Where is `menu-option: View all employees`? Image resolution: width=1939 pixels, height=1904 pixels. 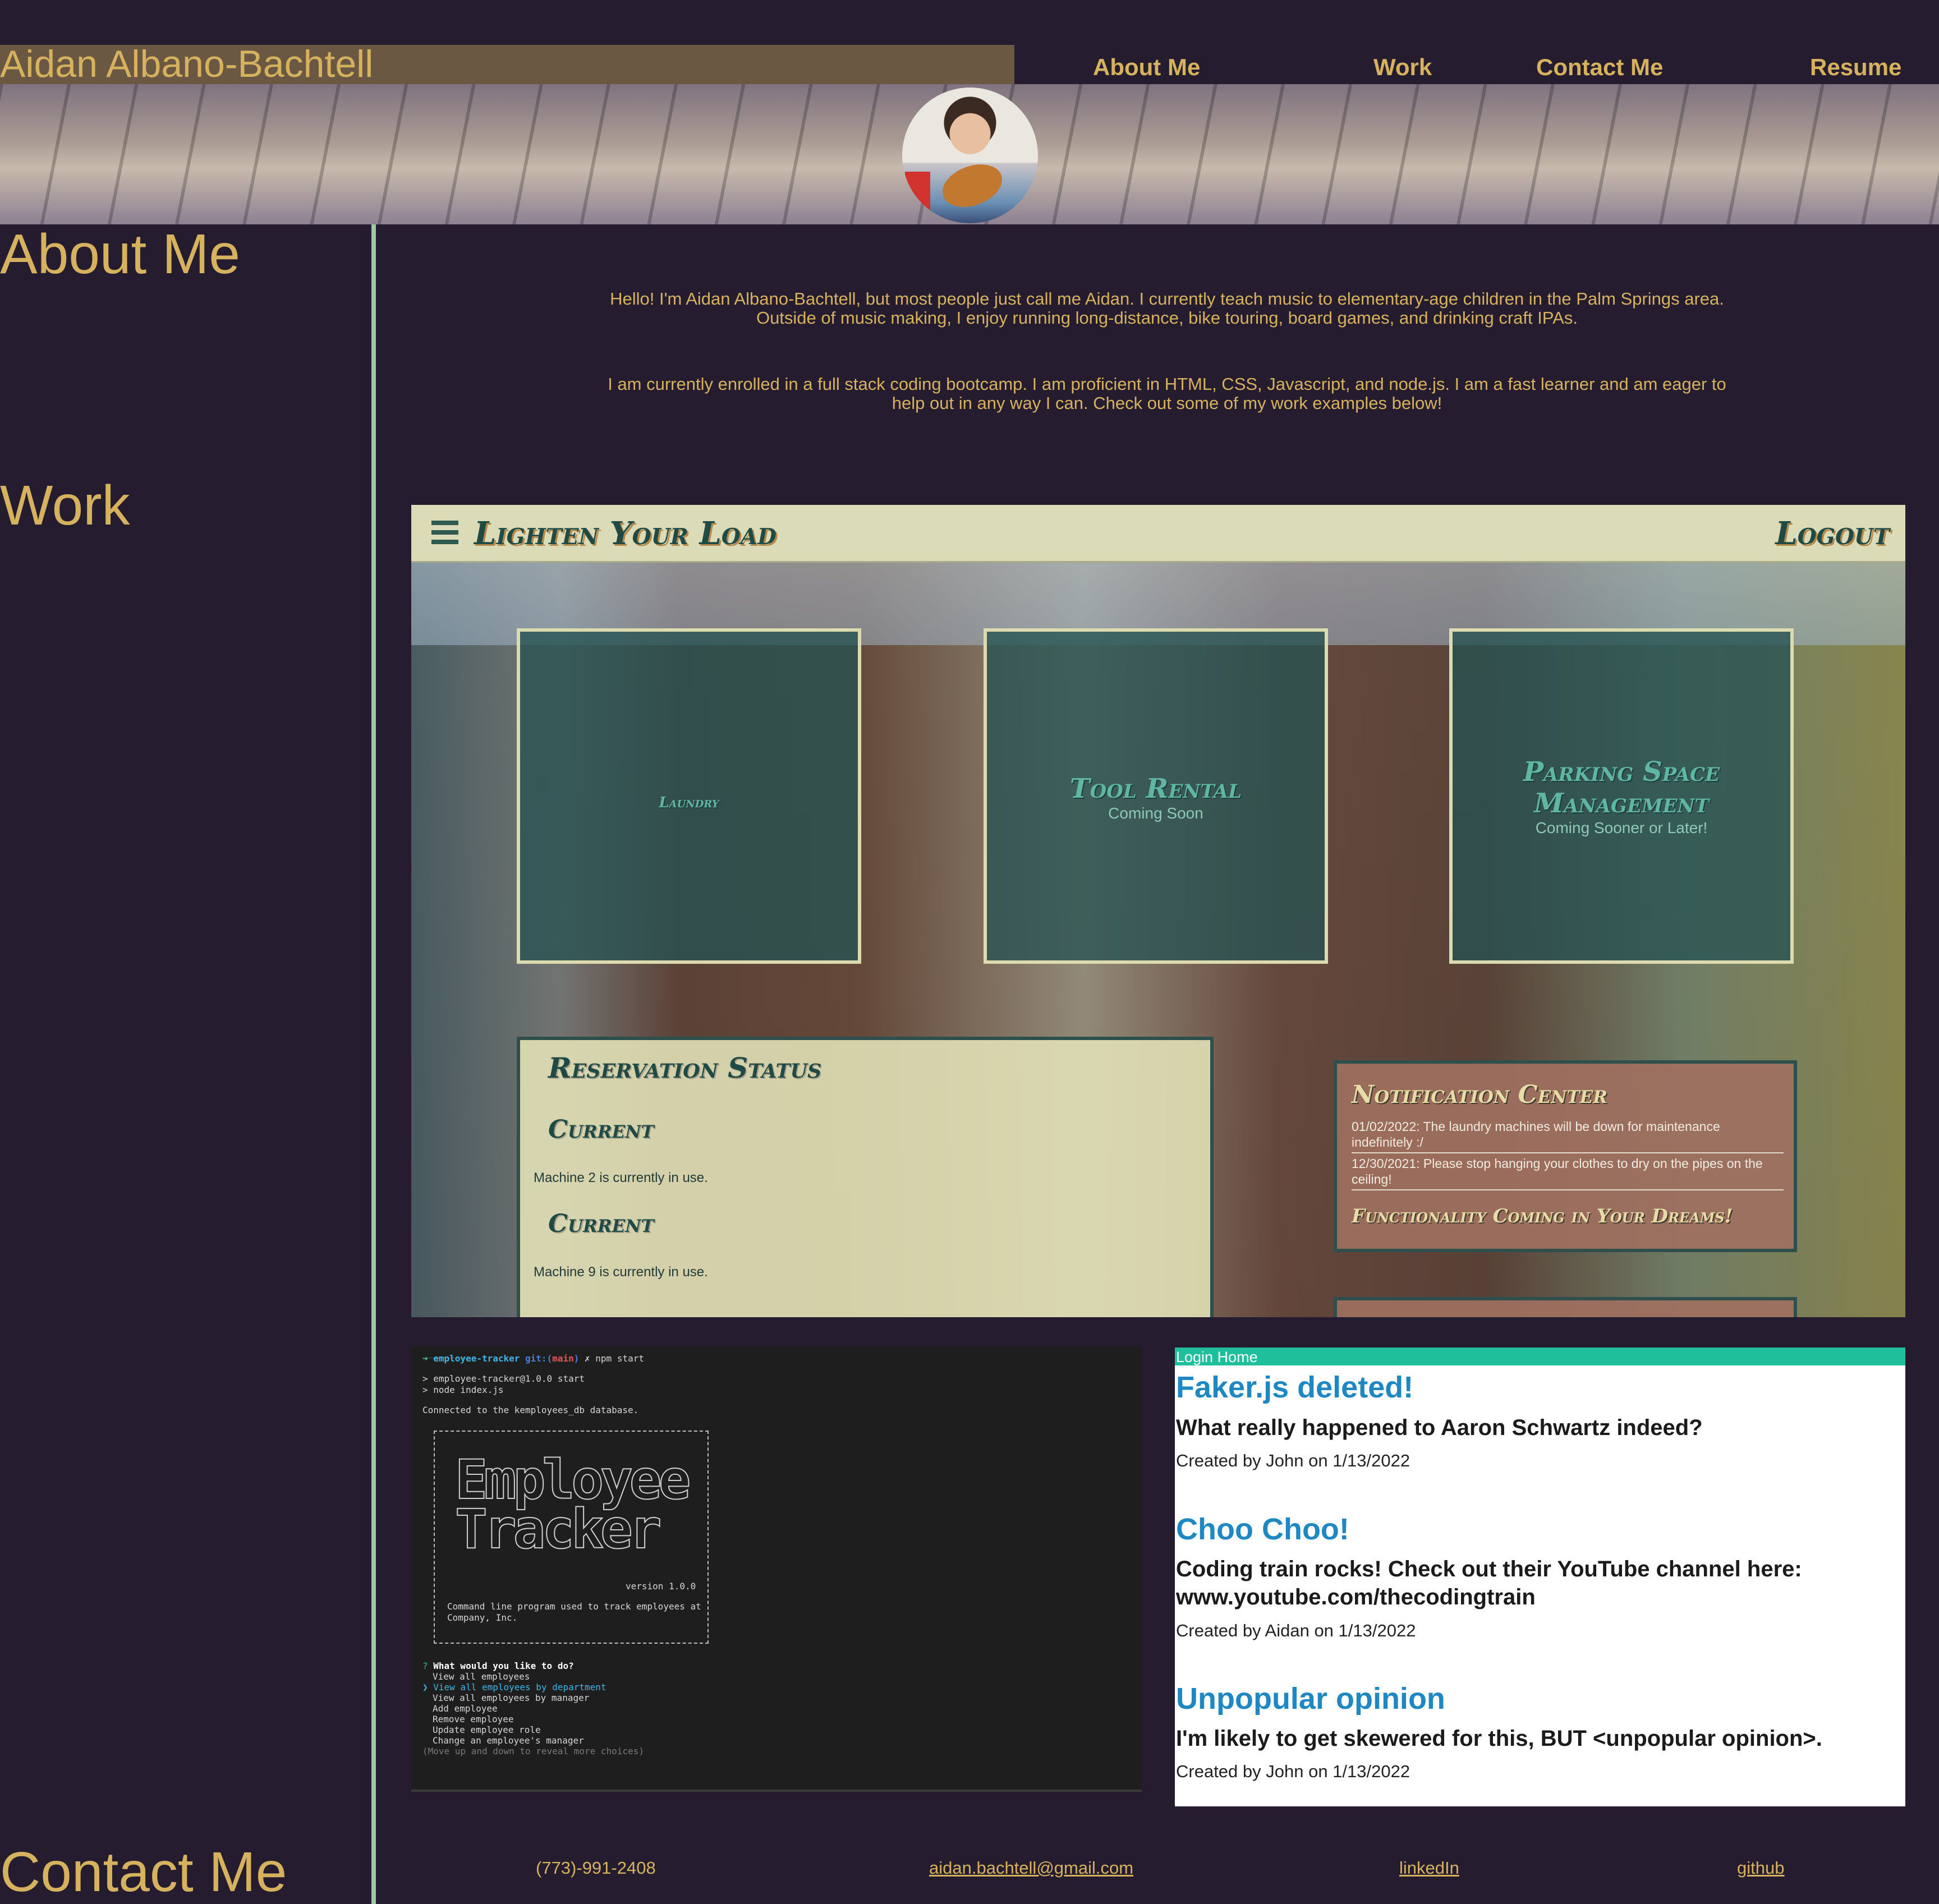 menu-option: View all employees is located at coordinates (481, 1676).